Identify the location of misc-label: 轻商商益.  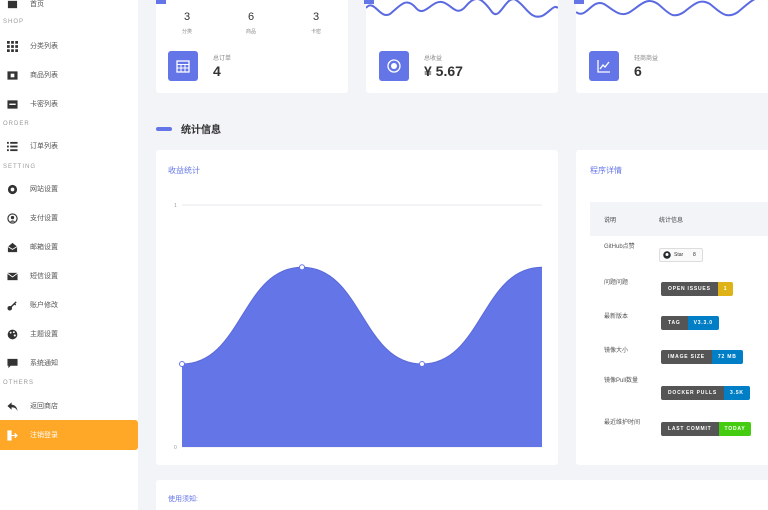
(646, 59).